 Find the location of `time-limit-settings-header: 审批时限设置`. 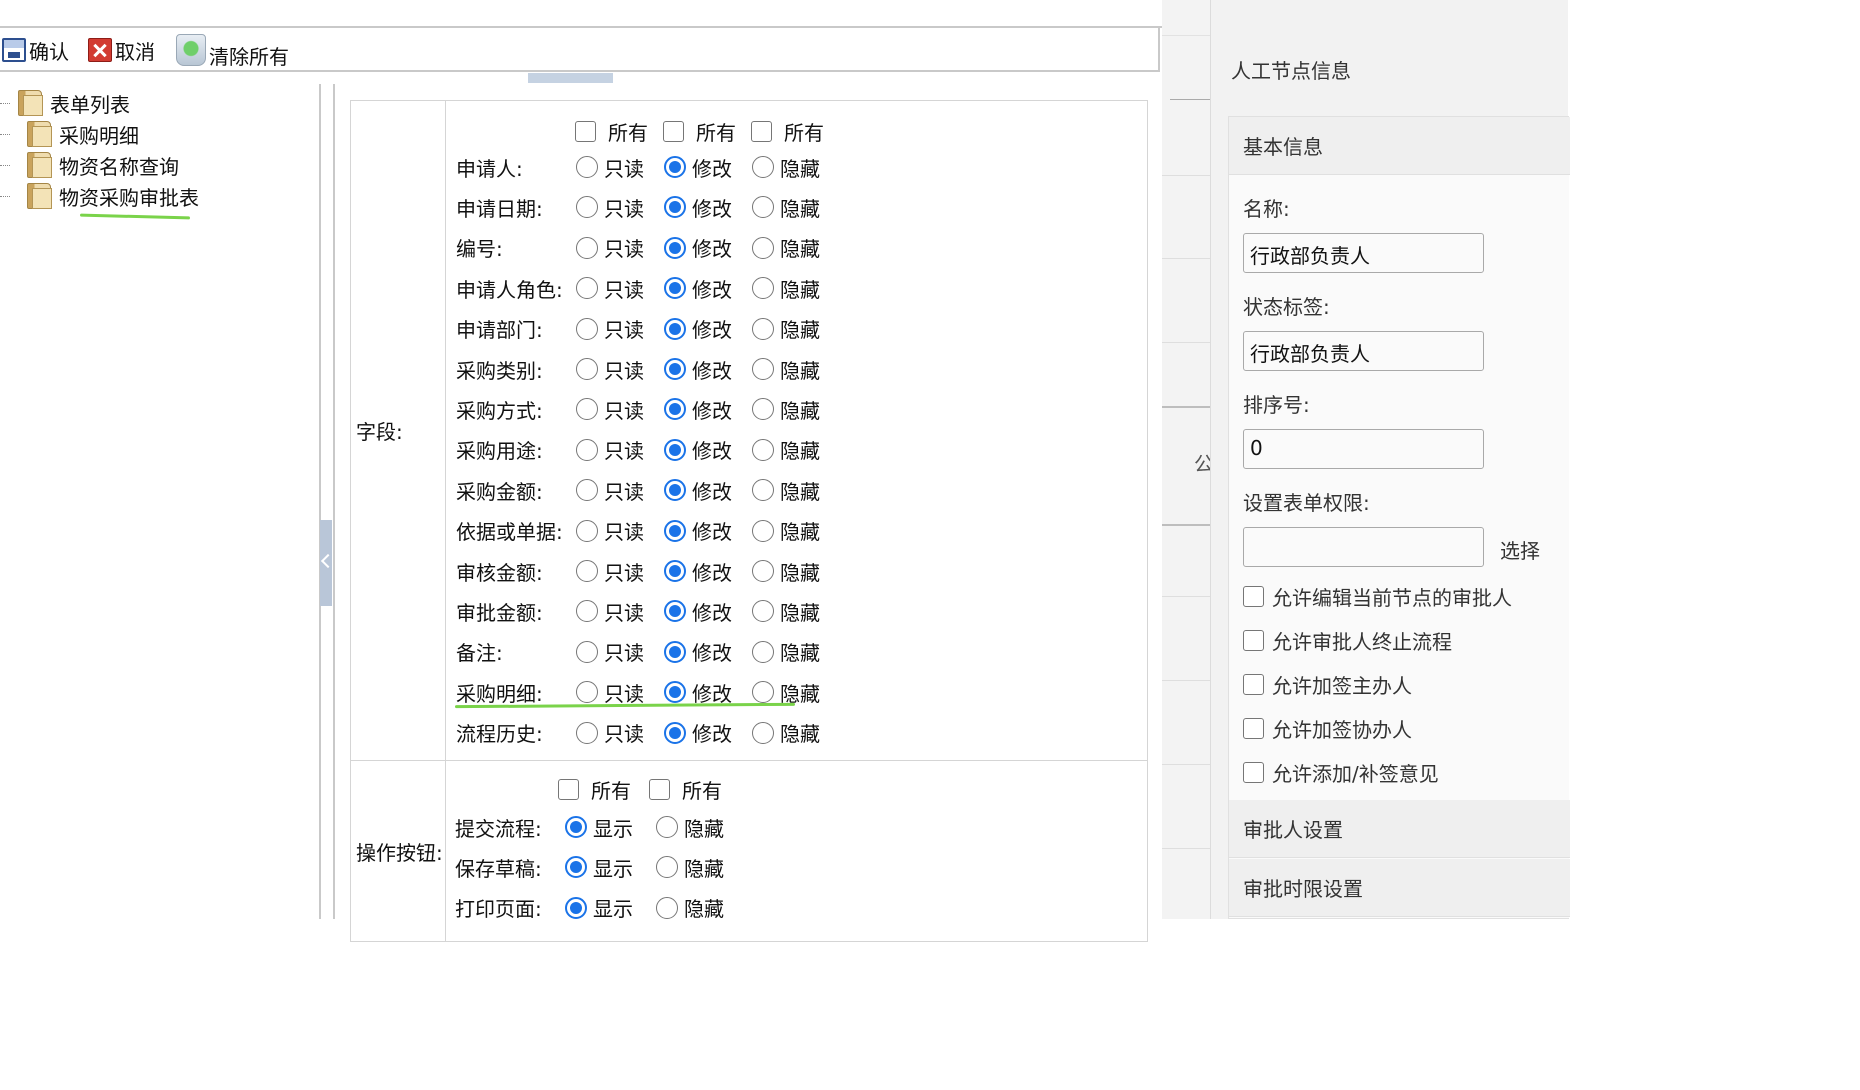

time-limit-settings-header: 审批时限设置 is located at coordinates (1399, 888).